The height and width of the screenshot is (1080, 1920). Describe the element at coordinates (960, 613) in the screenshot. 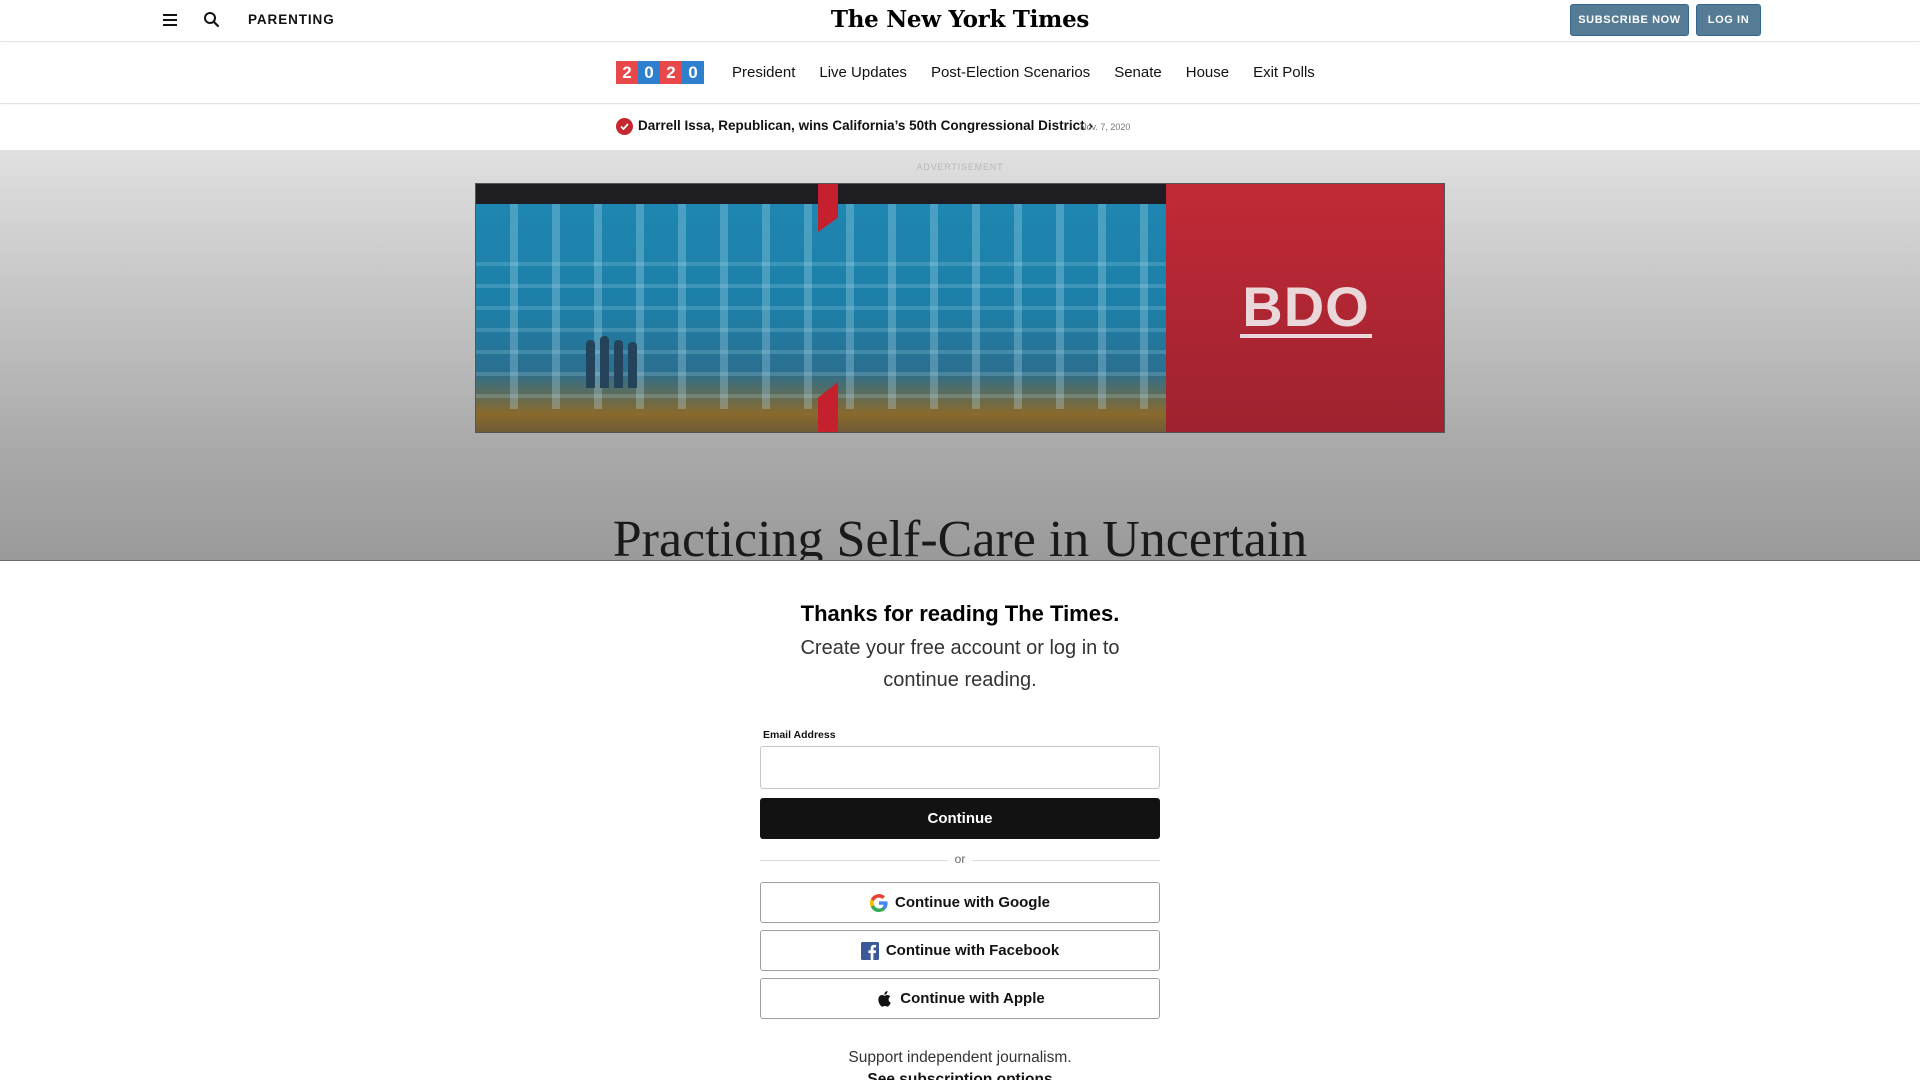

I see `registration-title: Thanks for reading The Times.` at that location.